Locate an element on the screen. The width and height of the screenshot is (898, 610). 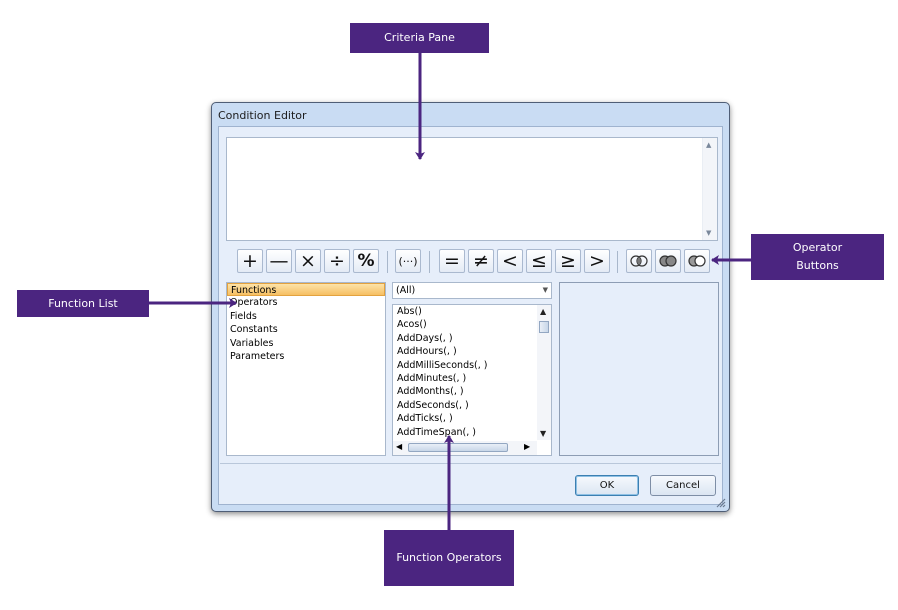
list-item: Constants is located at coordinates (306, 329).